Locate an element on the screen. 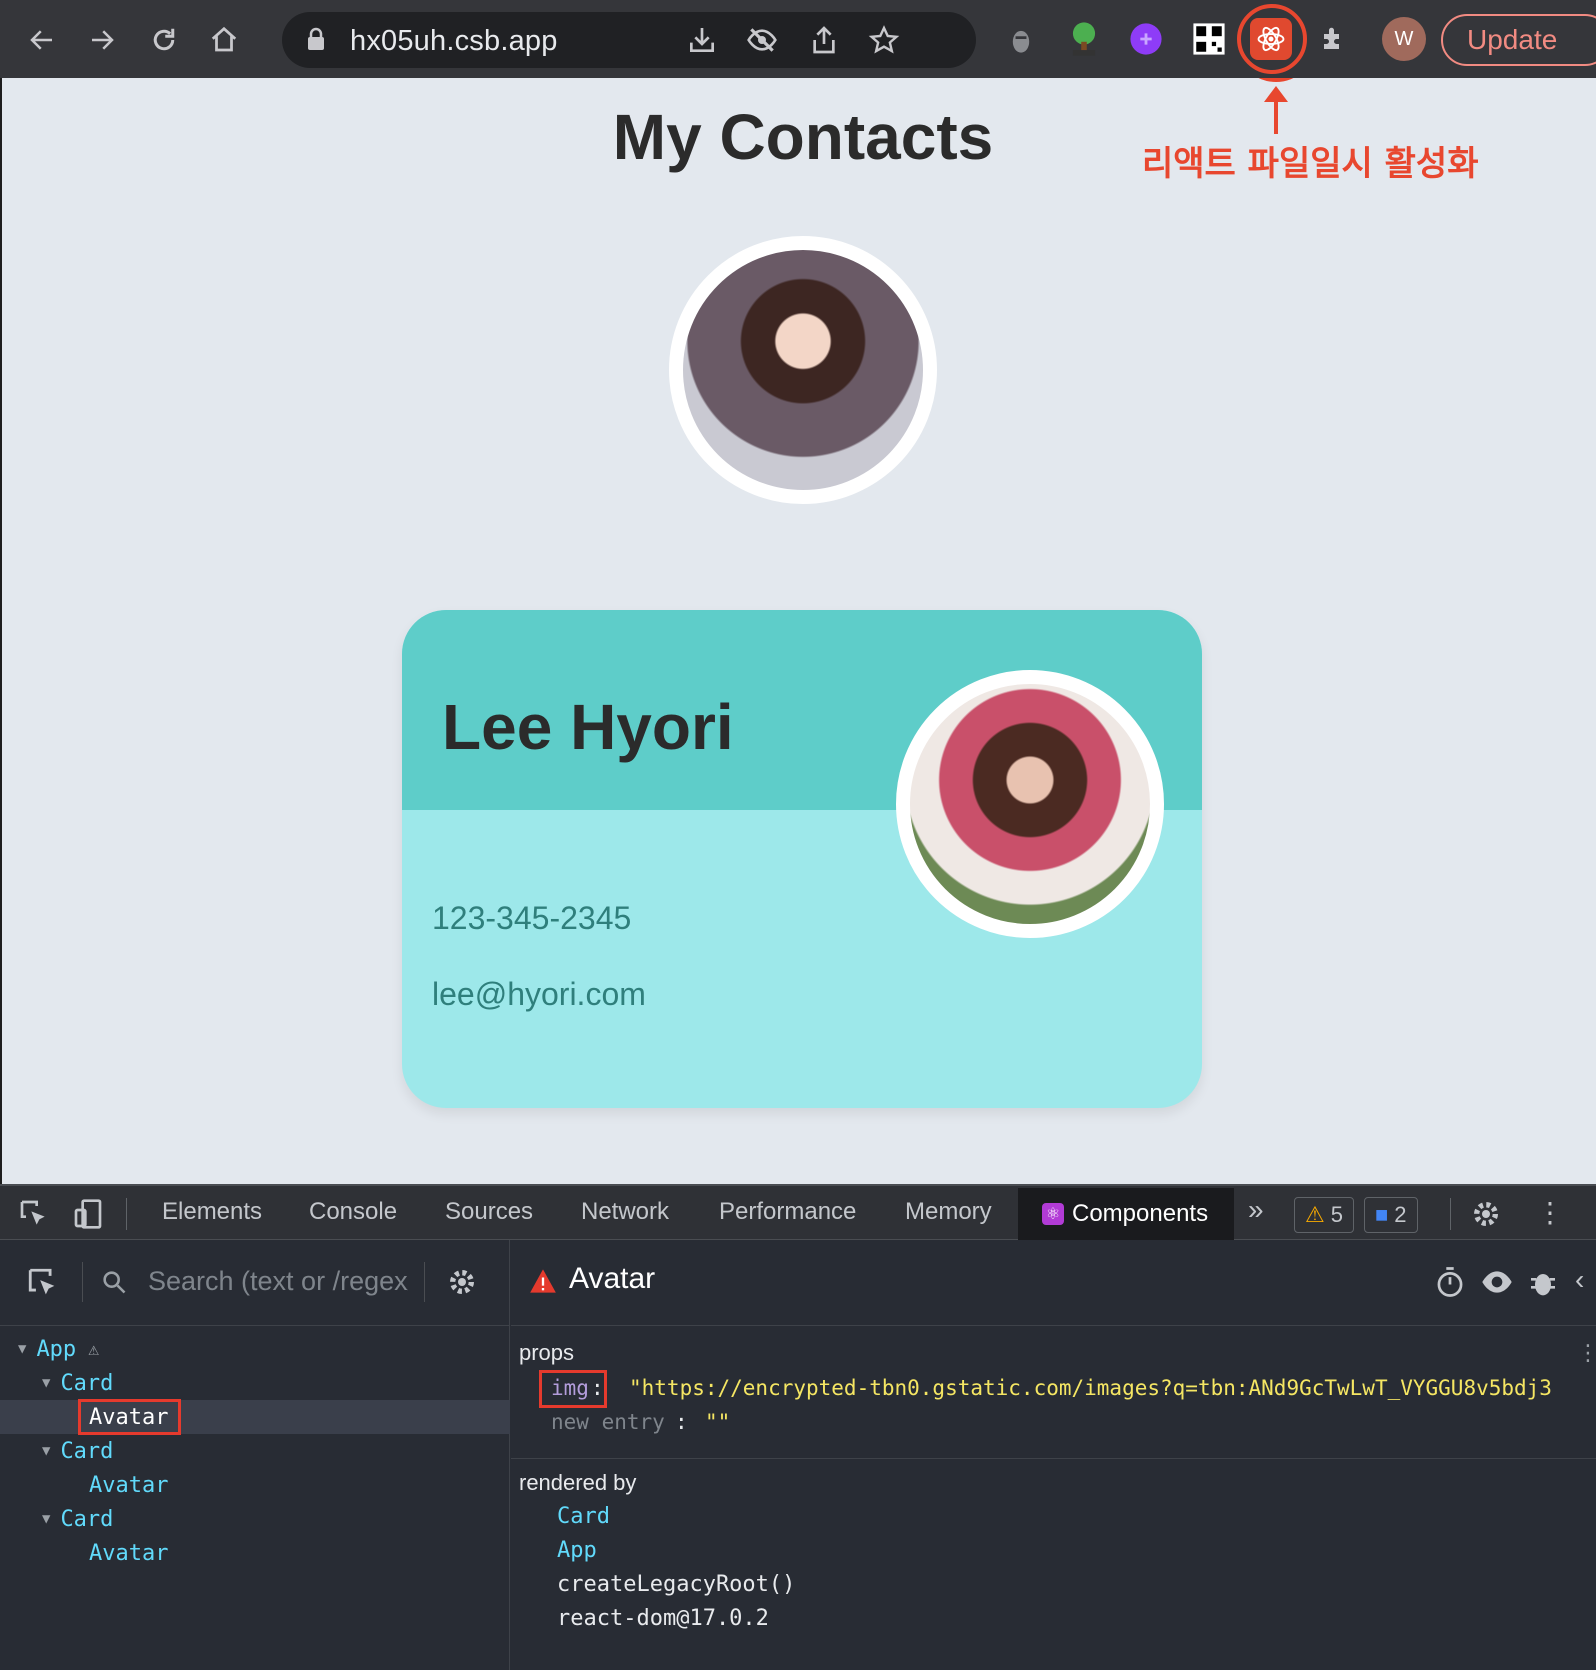  new-entry-key: new entry is located at coordinates (608, 1422).